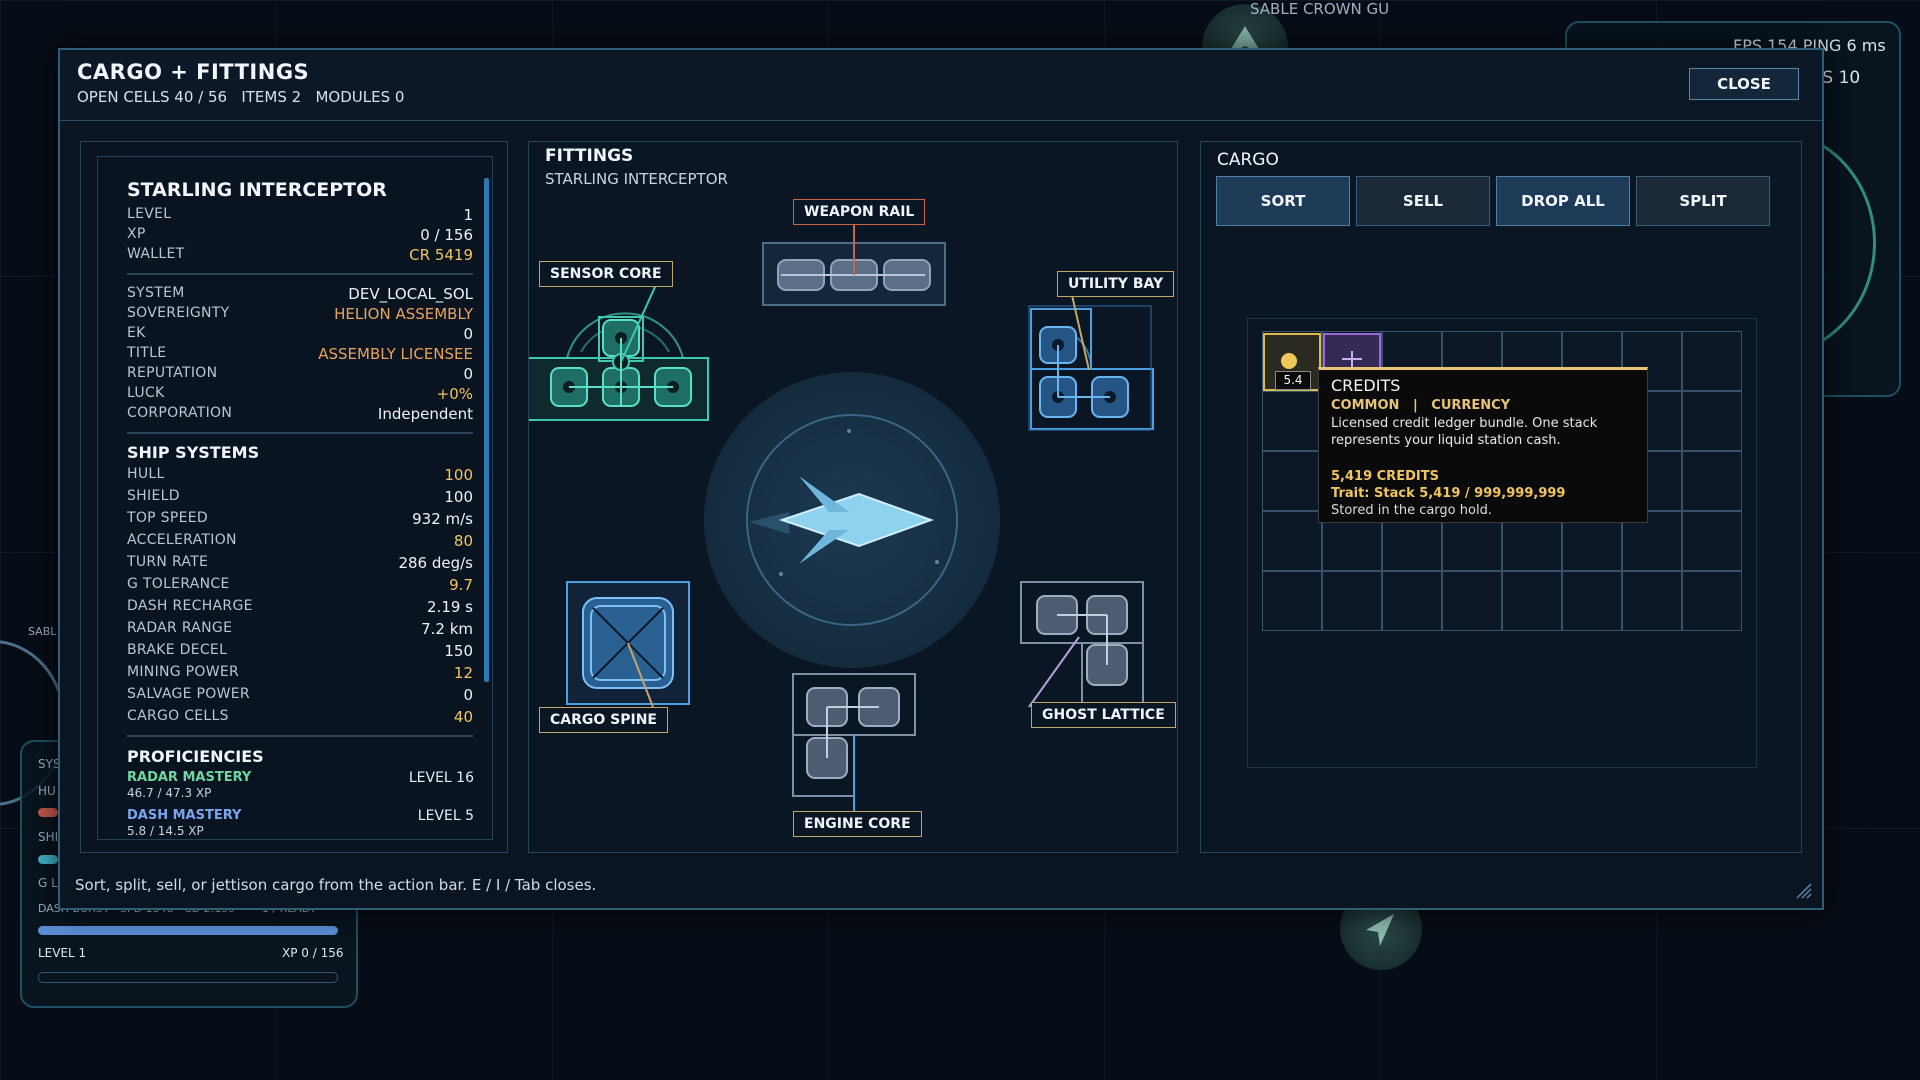 The width and height of the screenshot is (1920, 1080). What do you see at coordinates (146, 393) in the screenshot?
I see `stat-label: LUCK` at bounding box center [146, 393].